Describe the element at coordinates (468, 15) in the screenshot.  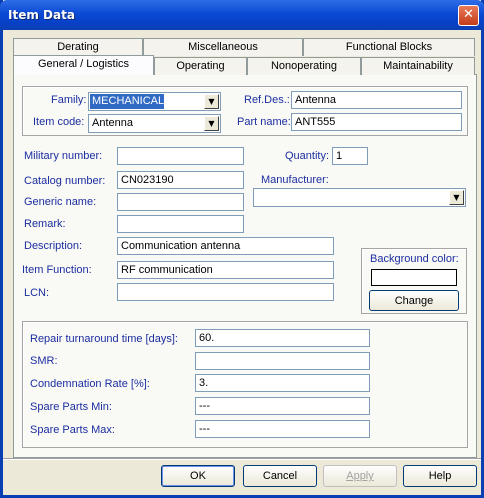
I see `close-icon: ✕` at that location.